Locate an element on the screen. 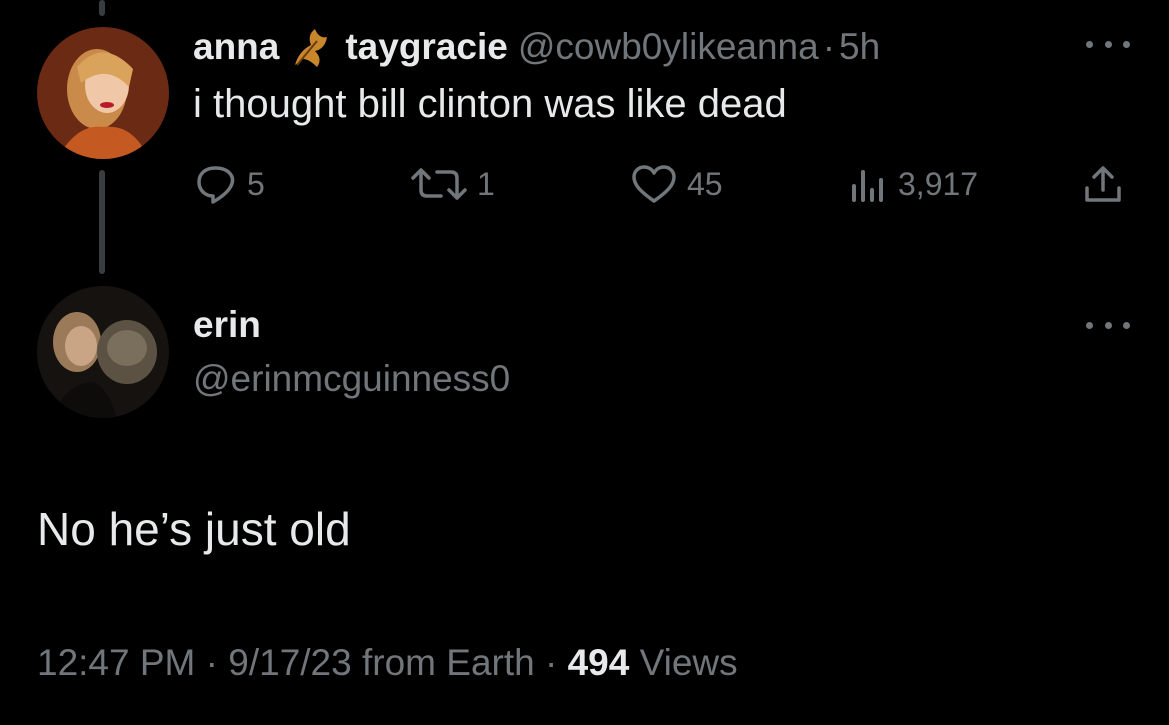  reply-button: 5 is located at coordinates (230, 184).